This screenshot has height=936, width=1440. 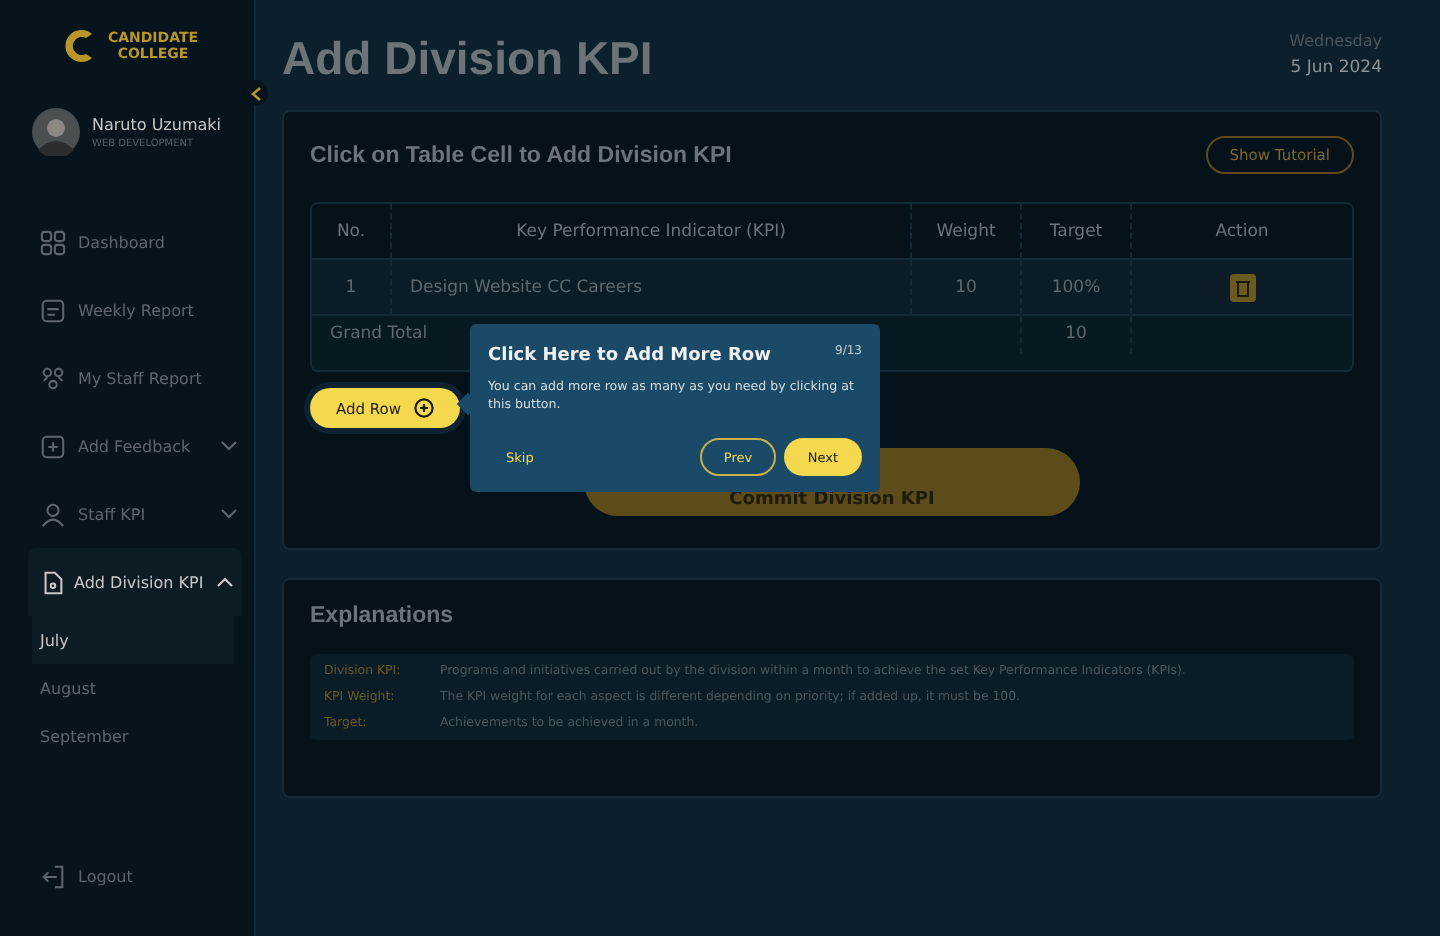 I want to click on logout-icon, so click(x=53, y=876).